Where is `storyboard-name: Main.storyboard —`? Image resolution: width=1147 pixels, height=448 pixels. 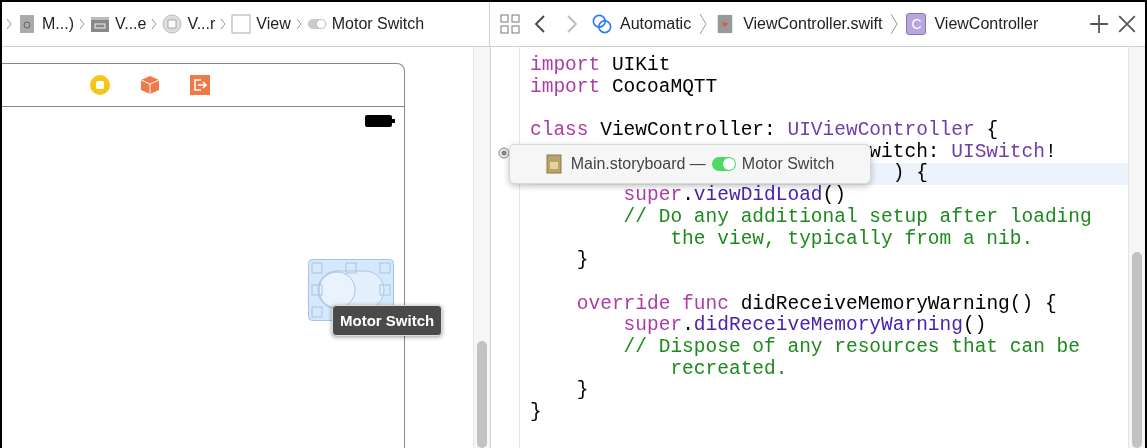 storyboard-name: Main.storyboard — is located at coordinates (638, 164).